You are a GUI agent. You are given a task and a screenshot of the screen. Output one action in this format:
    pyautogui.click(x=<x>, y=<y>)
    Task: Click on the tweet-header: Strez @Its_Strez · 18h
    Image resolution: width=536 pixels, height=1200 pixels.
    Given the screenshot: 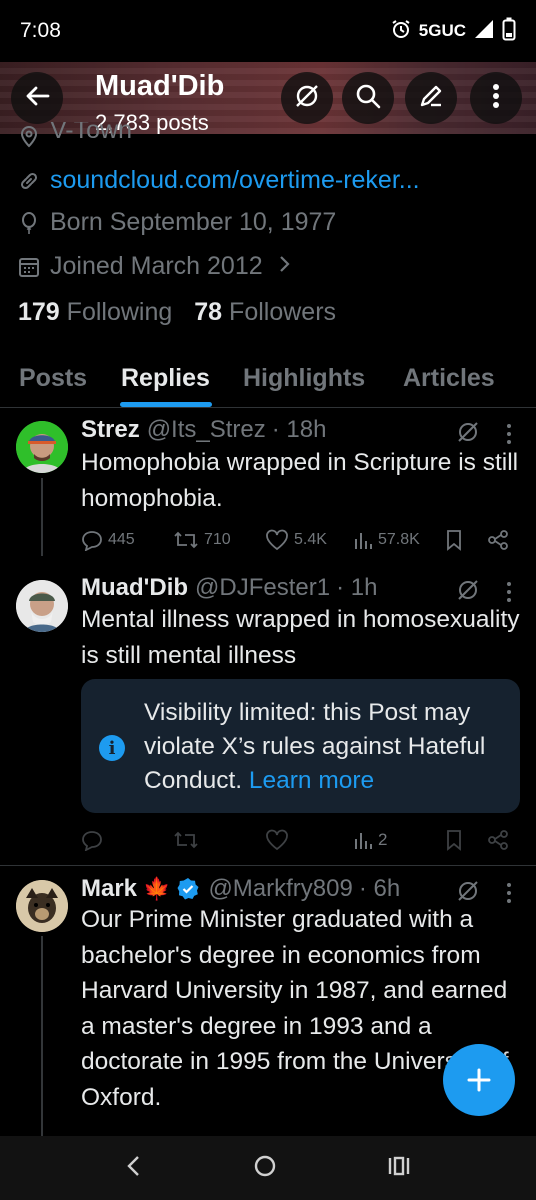 What is the action you would take?
    pyautogui.click(x=203, y=430)
    